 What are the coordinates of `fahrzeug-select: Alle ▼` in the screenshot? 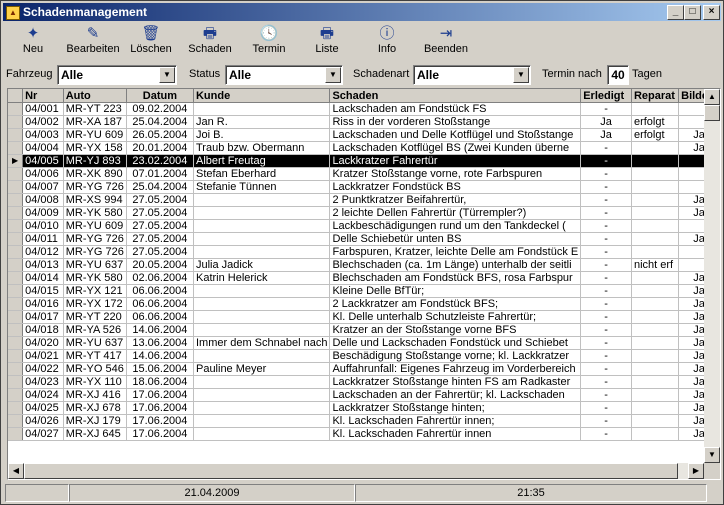 It's located at (117, 75).